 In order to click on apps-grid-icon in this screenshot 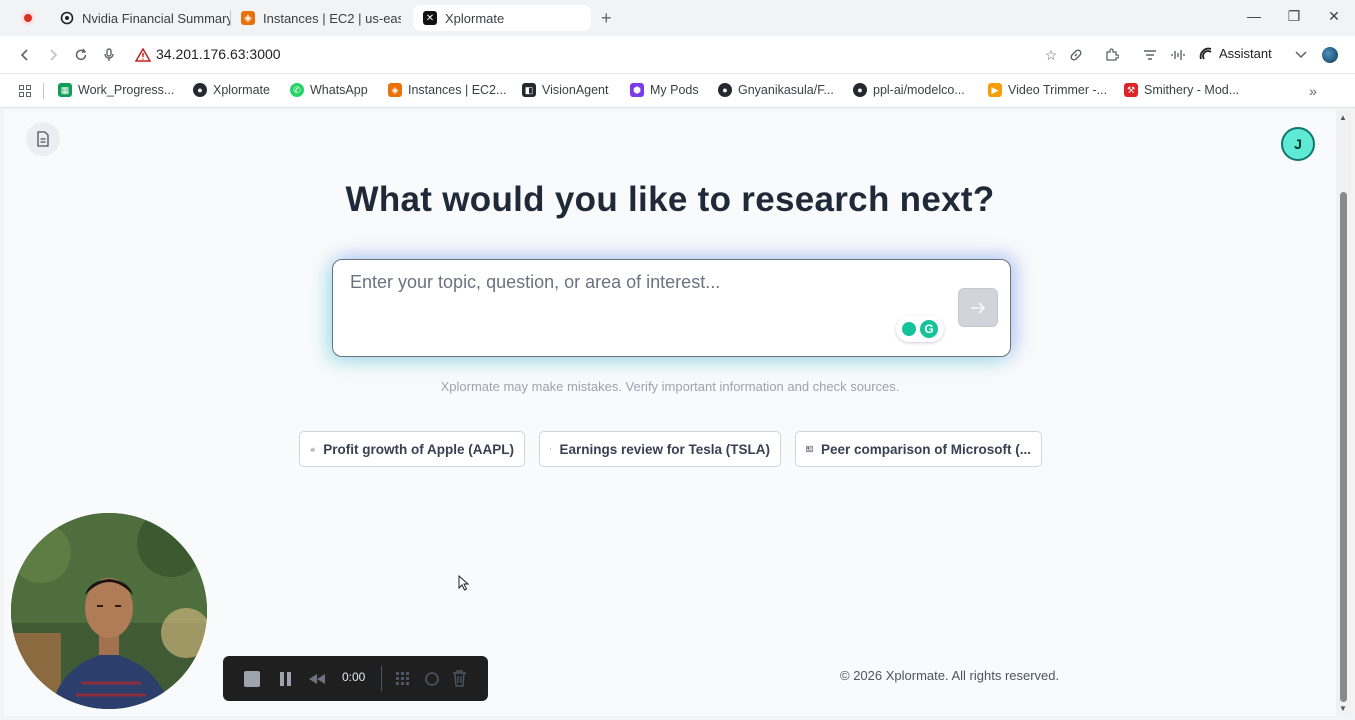, I will do `click(25, 91)`.